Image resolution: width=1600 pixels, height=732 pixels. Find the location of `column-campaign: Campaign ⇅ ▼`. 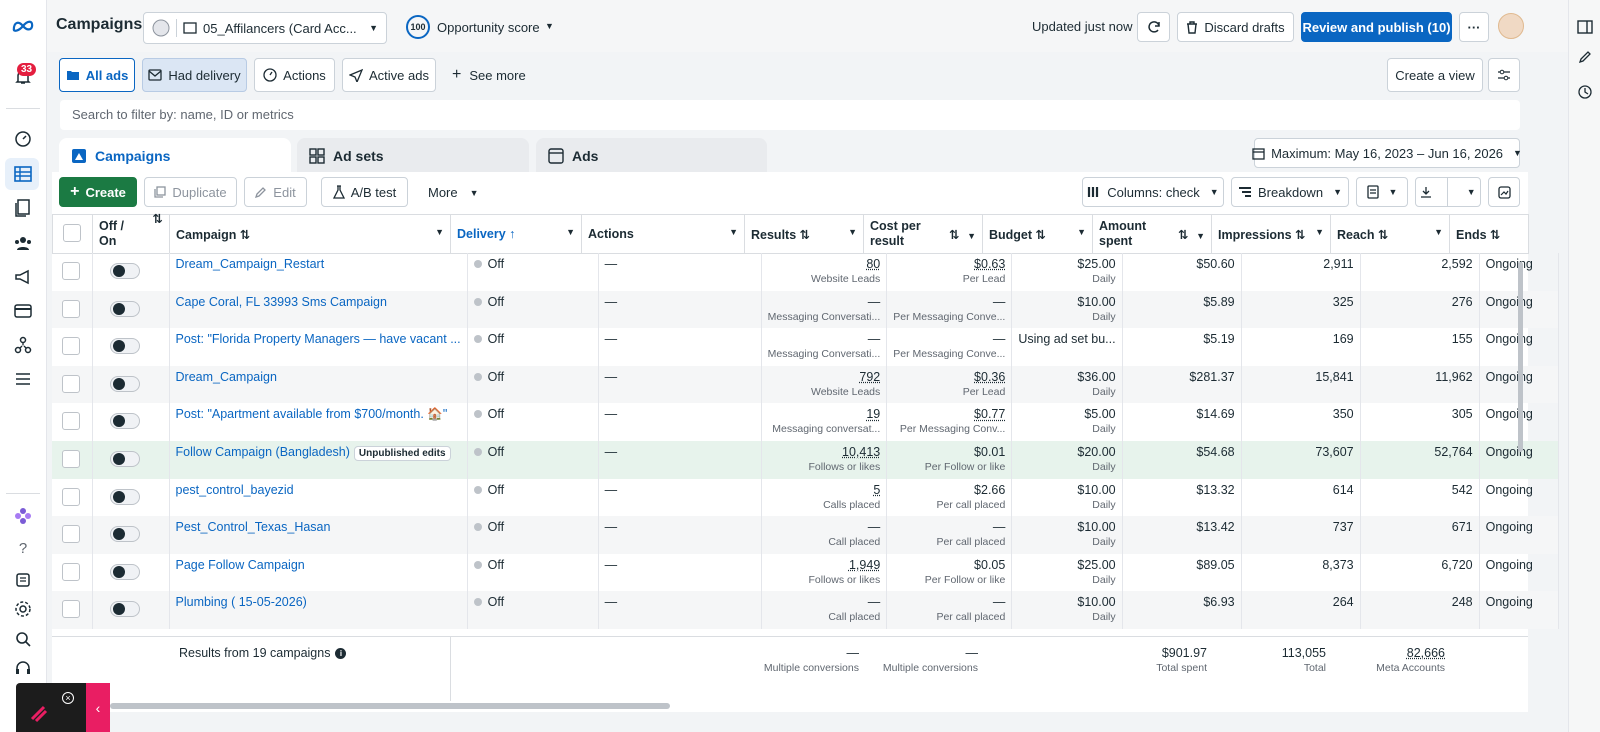

column-campaign: Campaign ⇅ ▼ is located at coordinates (310, 234).